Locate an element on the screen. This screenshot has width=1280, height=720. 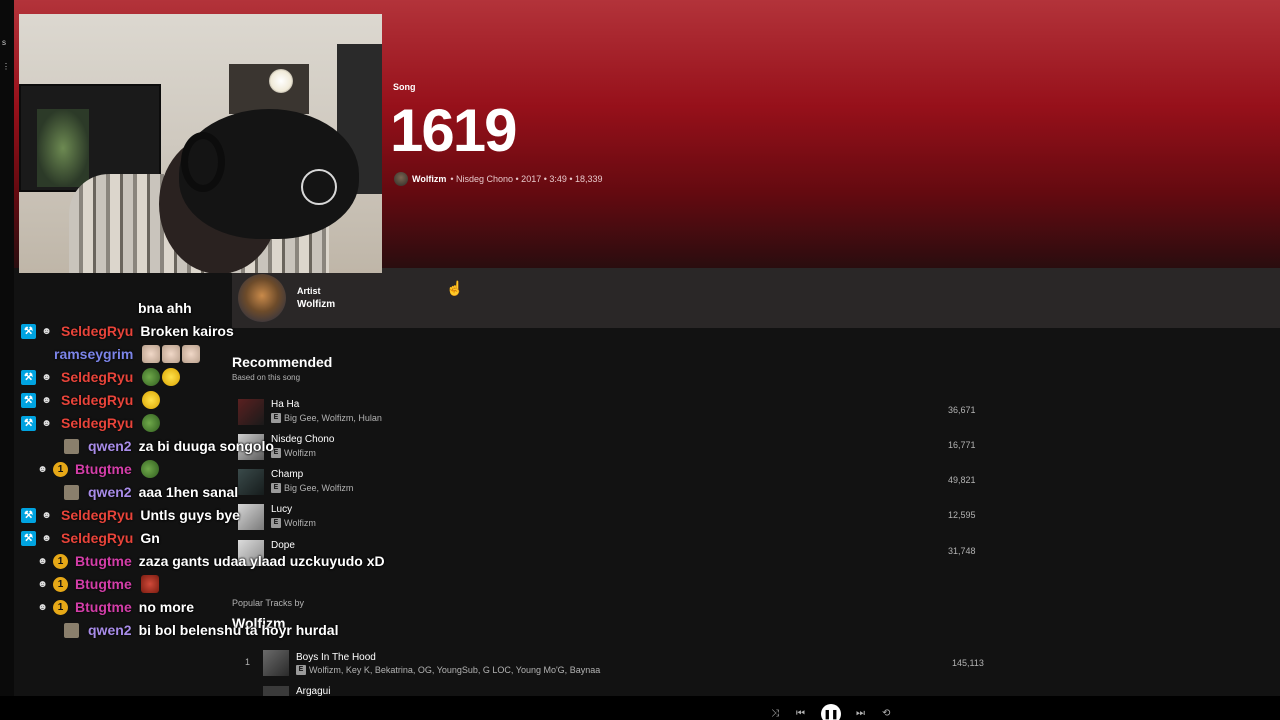
chat-message: ⚒ ☻ SeldegRyu Broken kairos is located at coordinates (127, 331).